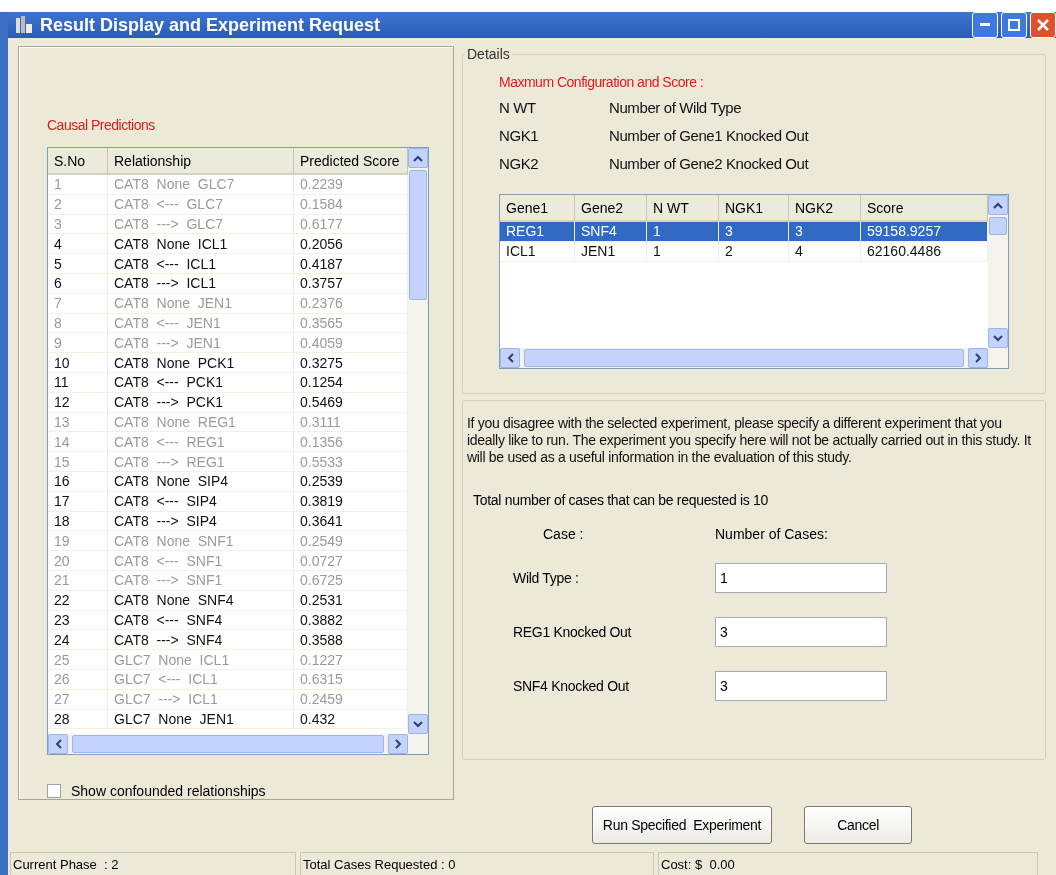  What do you see at coordinates (201, 501) in the screenshot?
I see `relationship-cell: CAT8 <--- SIP4` at bounding box center [201, 501].